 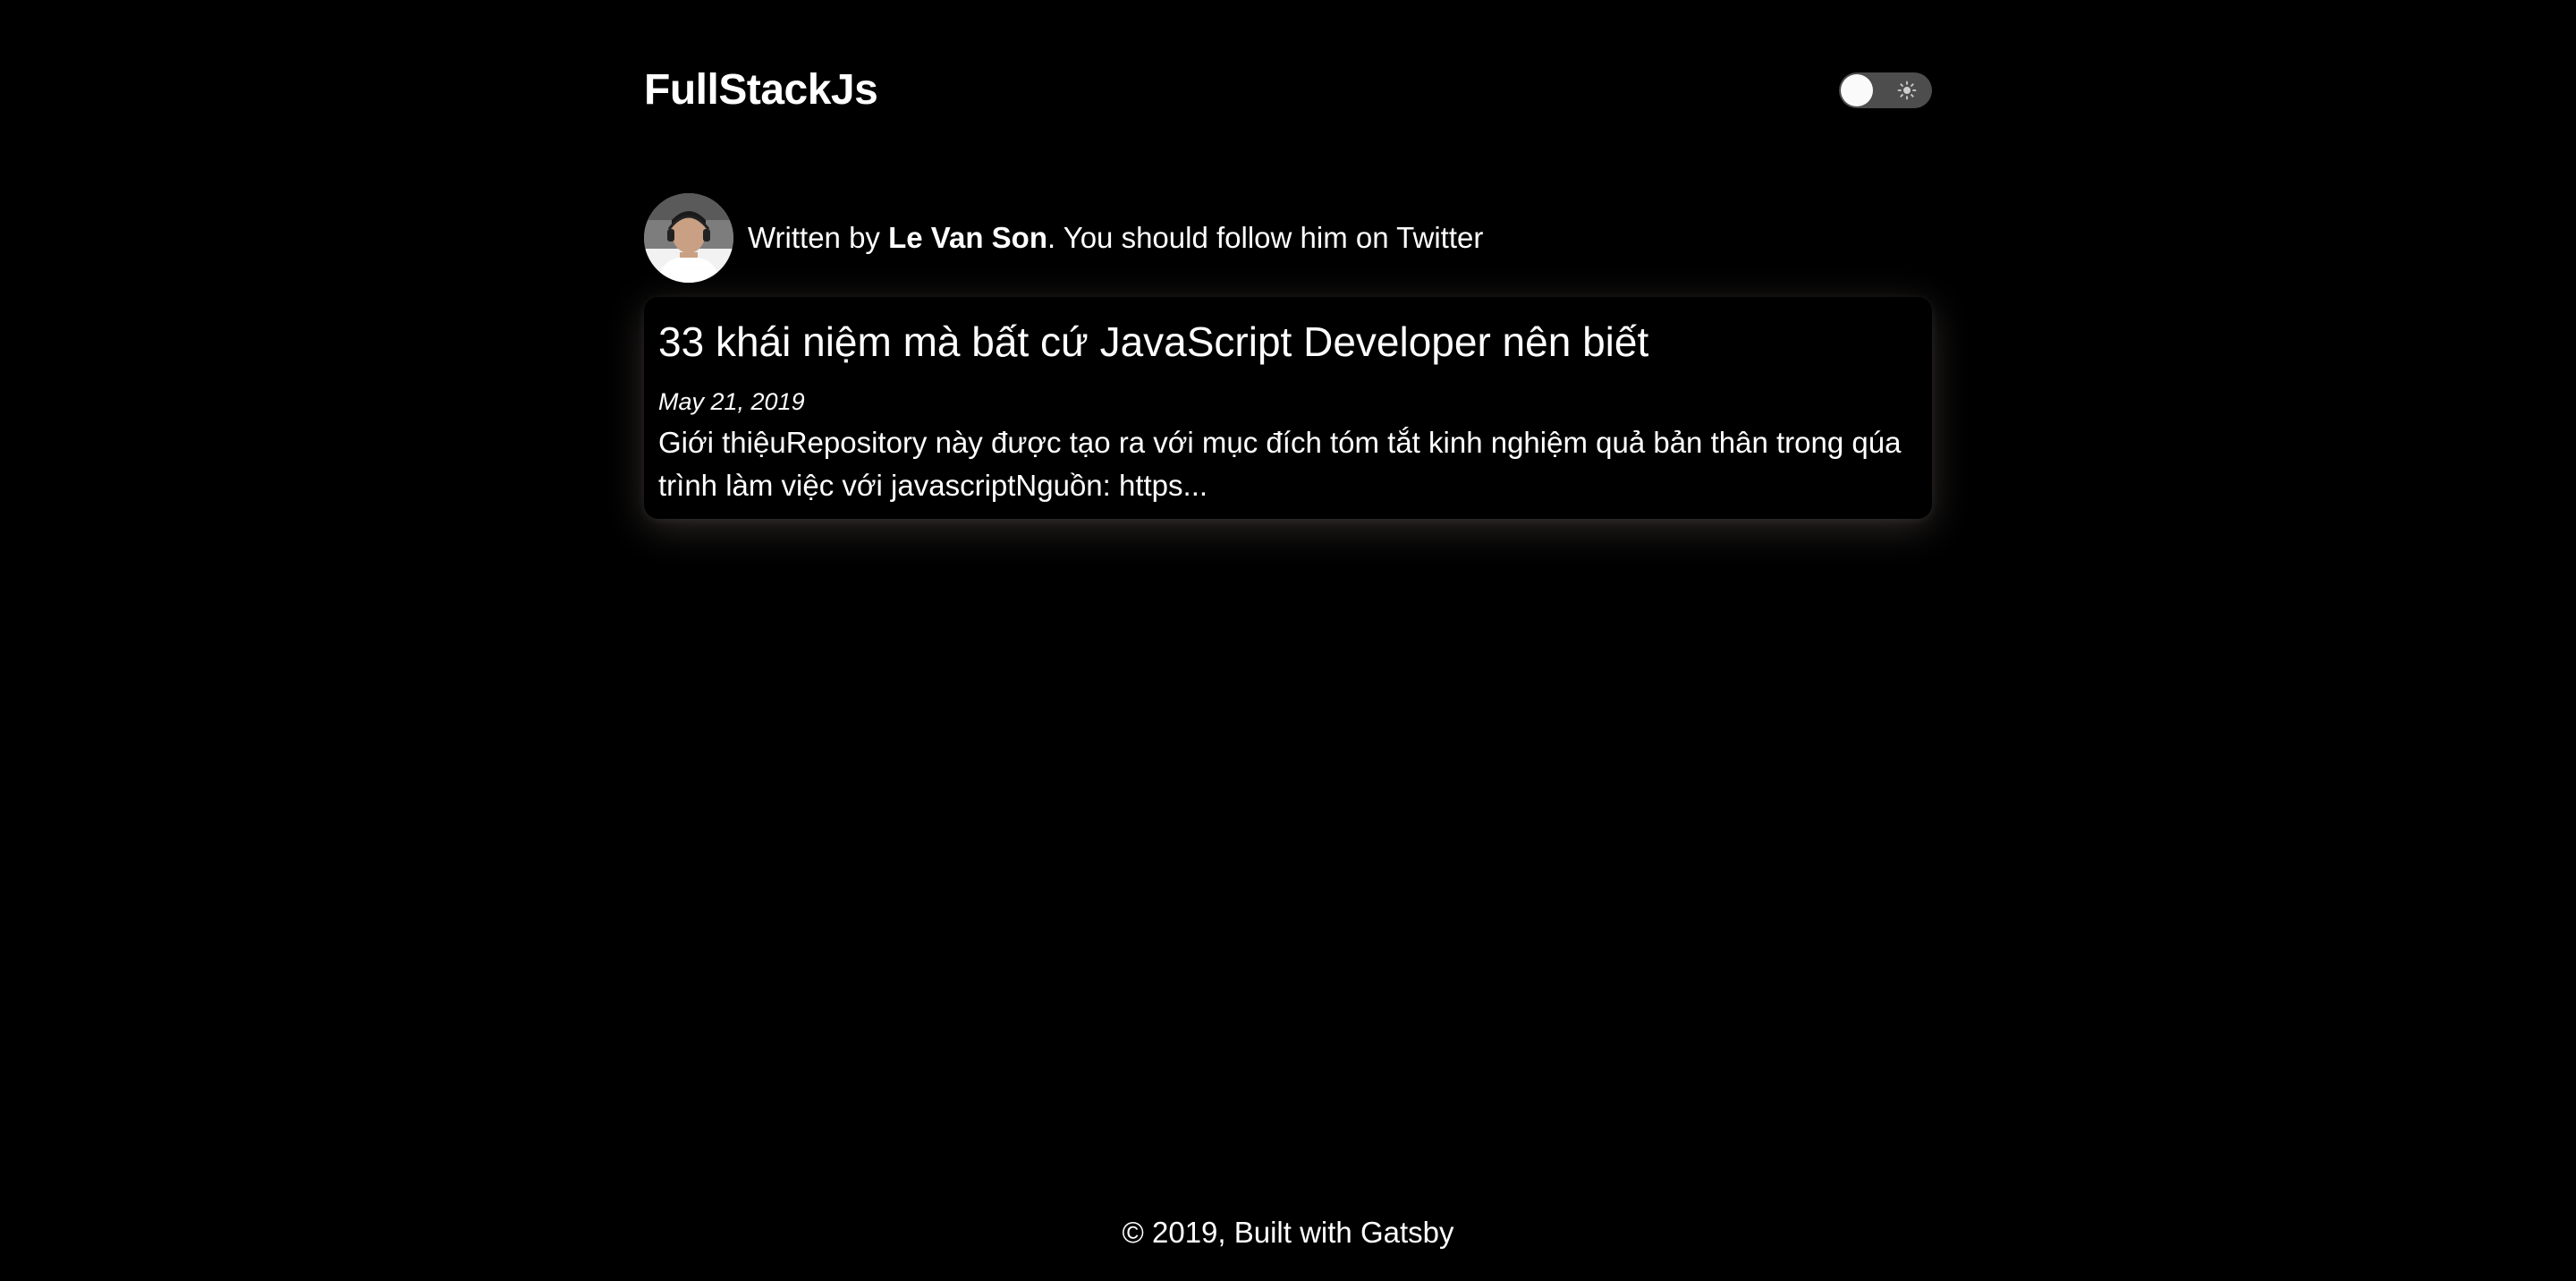 I want to click on bio-prefix: Written by, so click(x=818, y=237).